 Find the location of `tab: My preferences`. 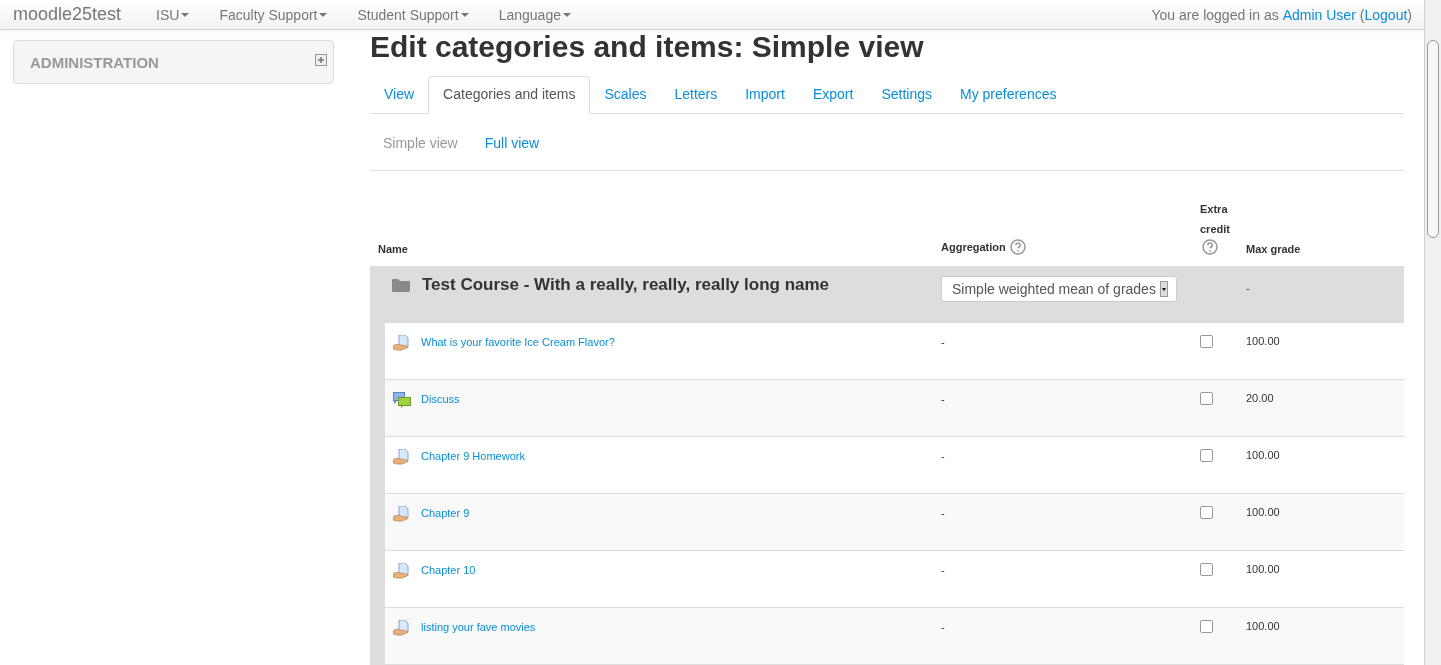

tab: My preferences is located at coordinates (1008, 94).